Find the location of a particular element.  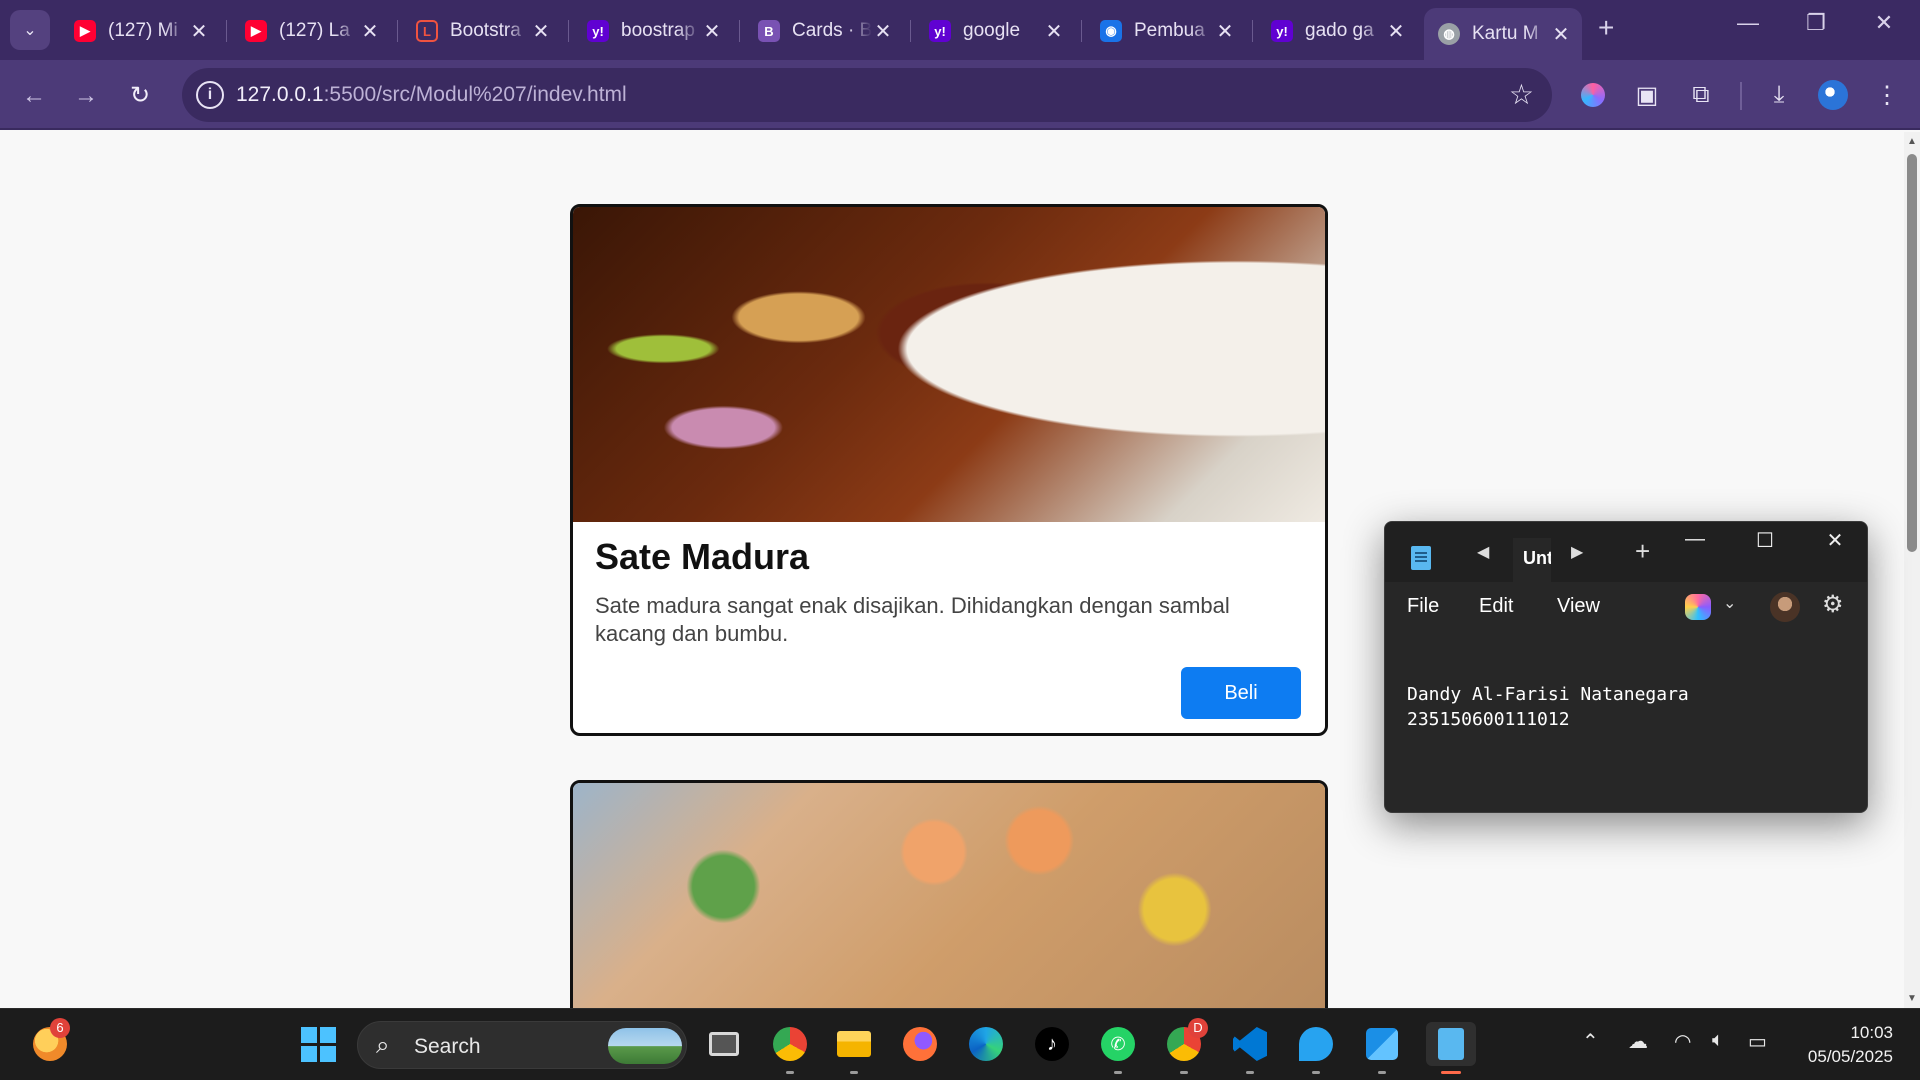

tab-search-button: ⌄ is located at coordinates (30, 30).